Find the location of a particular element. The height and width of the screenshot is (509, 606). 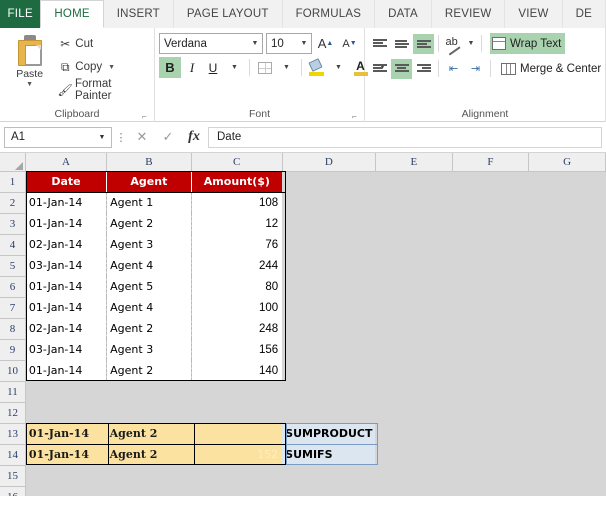

cell-f10 is located at coordinates (490, 370).